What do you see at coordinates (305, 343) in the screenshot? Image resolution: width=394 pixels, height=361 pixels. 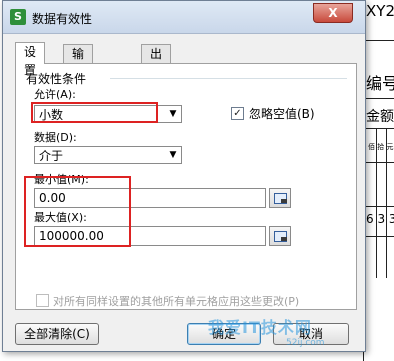 I see `watermark-url: 52ij.com` at bounding box center [305, 343].